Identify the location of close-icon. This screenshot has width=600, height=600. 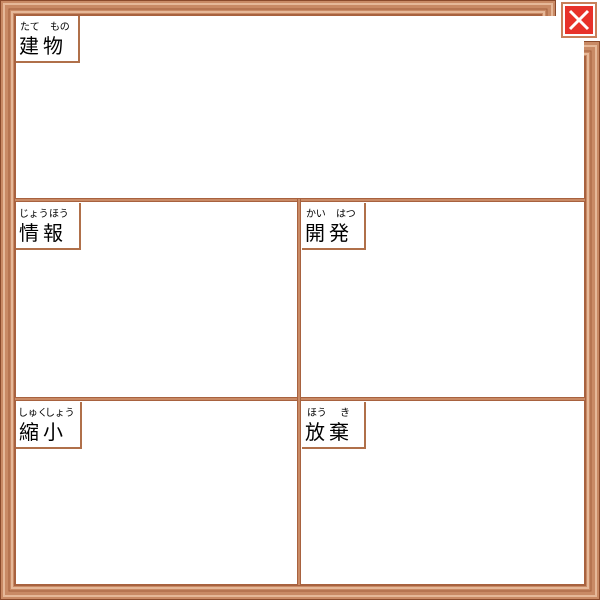
(579, 20).